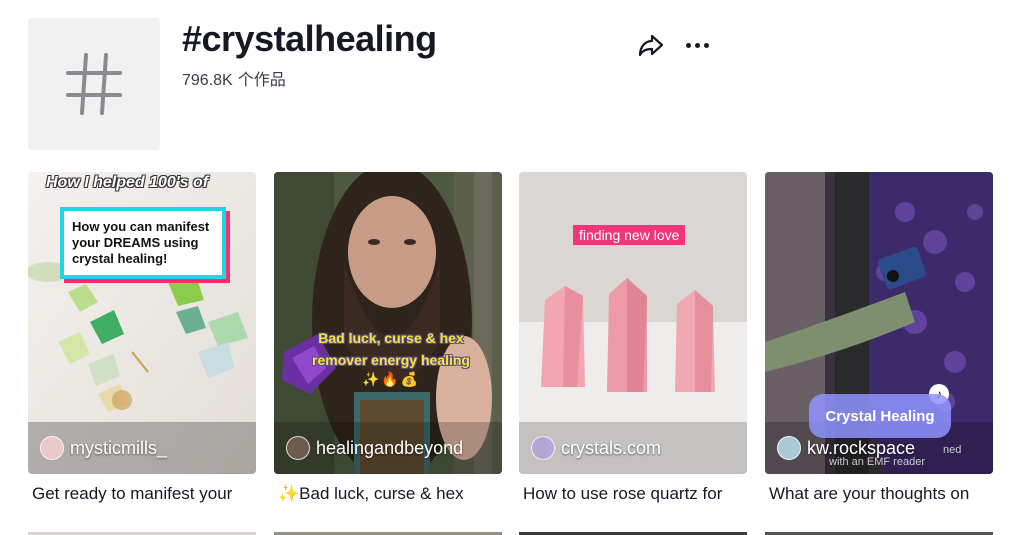 This screenshot has width=1024, height=535. I want to click on video-author: healingandbeyond, so click(374, 448).